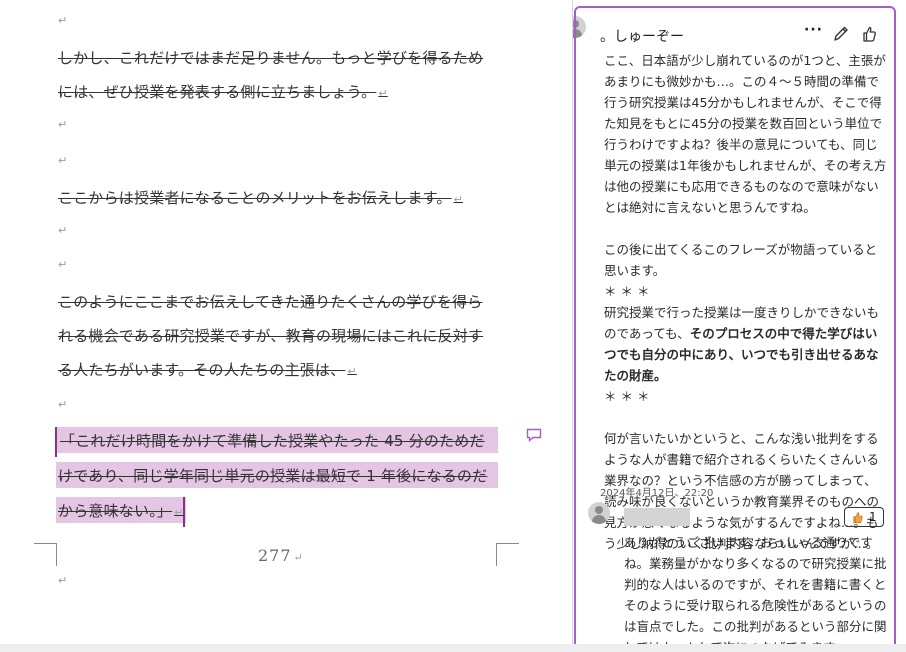 The height and width of the screenshot is (652, 906). What do you see at coordinates (534, 435) in the screenshot?
I see `comment-indicator-icon` at bounding box center [534, 435].